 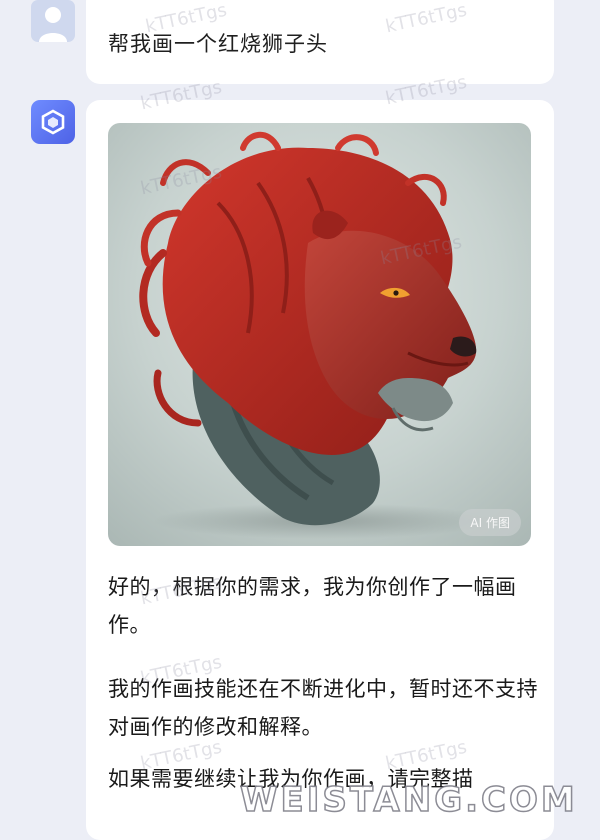 I want to click on user-message-text: 帮我画一个红烧狮子头, so click(x=218, y=44).